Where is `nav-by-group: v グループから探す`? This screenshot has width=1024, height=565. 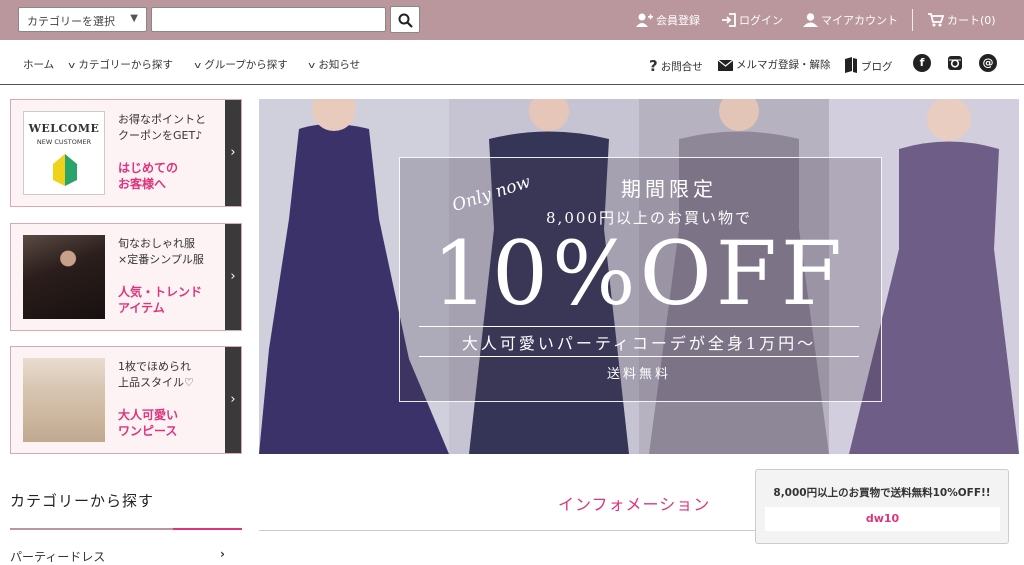 nav-by-group: v グループから探す is located at coordinates (241, 64).